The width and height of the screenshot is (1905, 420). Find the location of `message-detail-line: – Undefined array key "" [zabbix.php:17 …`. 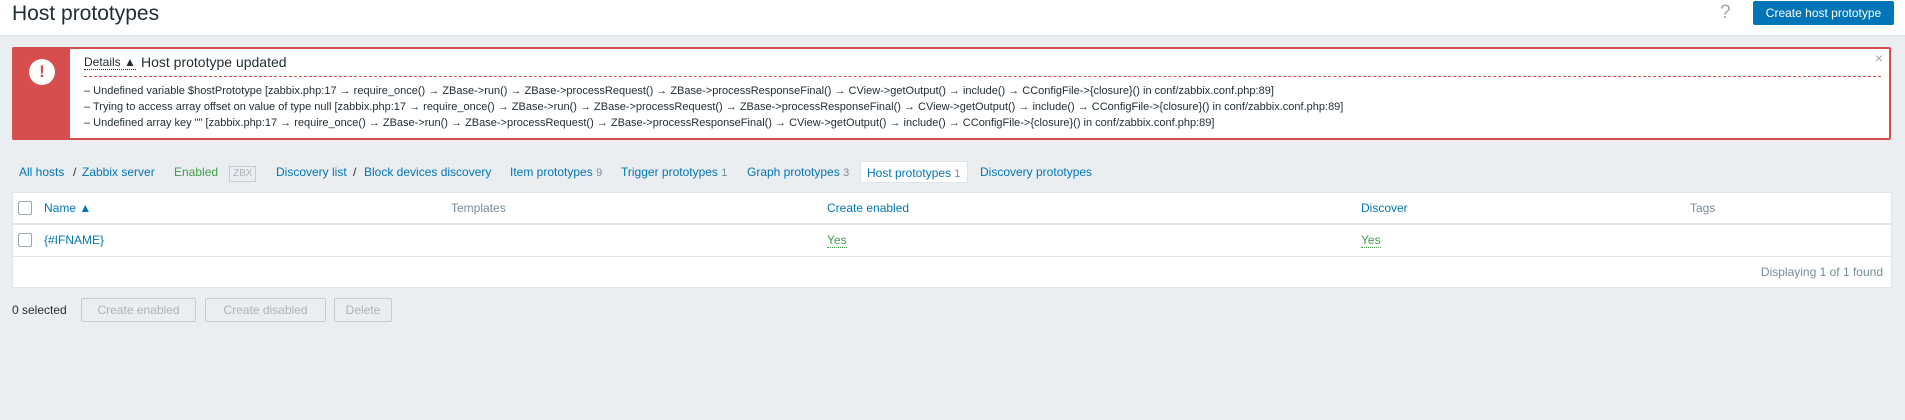

message-detail-line: – Undefined array key "" [zabbix.php:17 … is located at coordinates (649, 123).